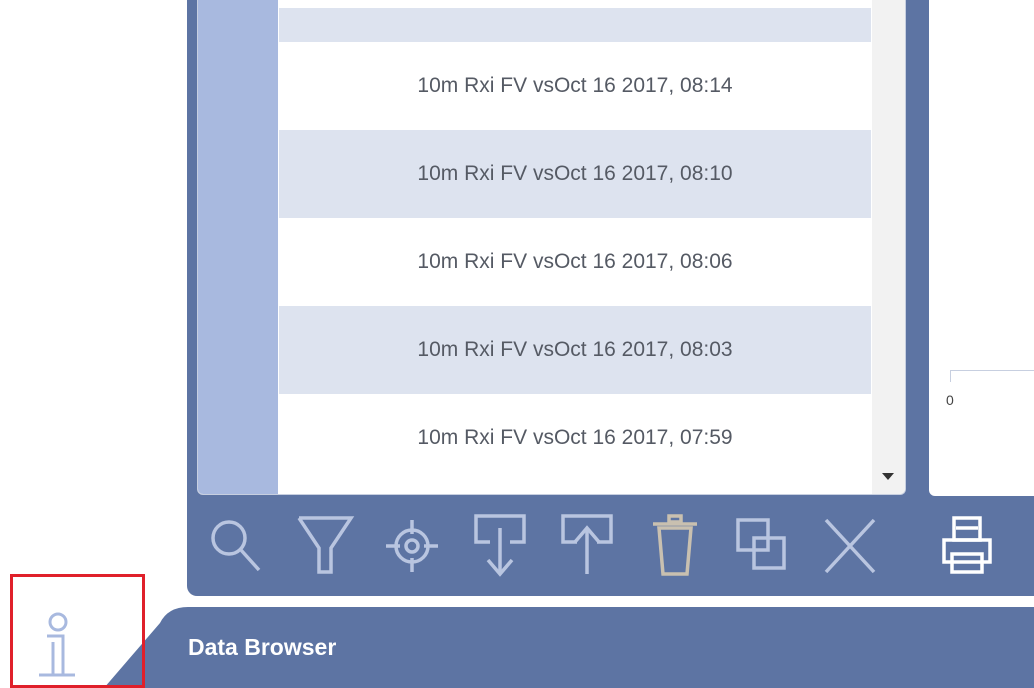 The width and height of the screenshot is (1034, 688). I want to click on info-button, so click(77, 631).